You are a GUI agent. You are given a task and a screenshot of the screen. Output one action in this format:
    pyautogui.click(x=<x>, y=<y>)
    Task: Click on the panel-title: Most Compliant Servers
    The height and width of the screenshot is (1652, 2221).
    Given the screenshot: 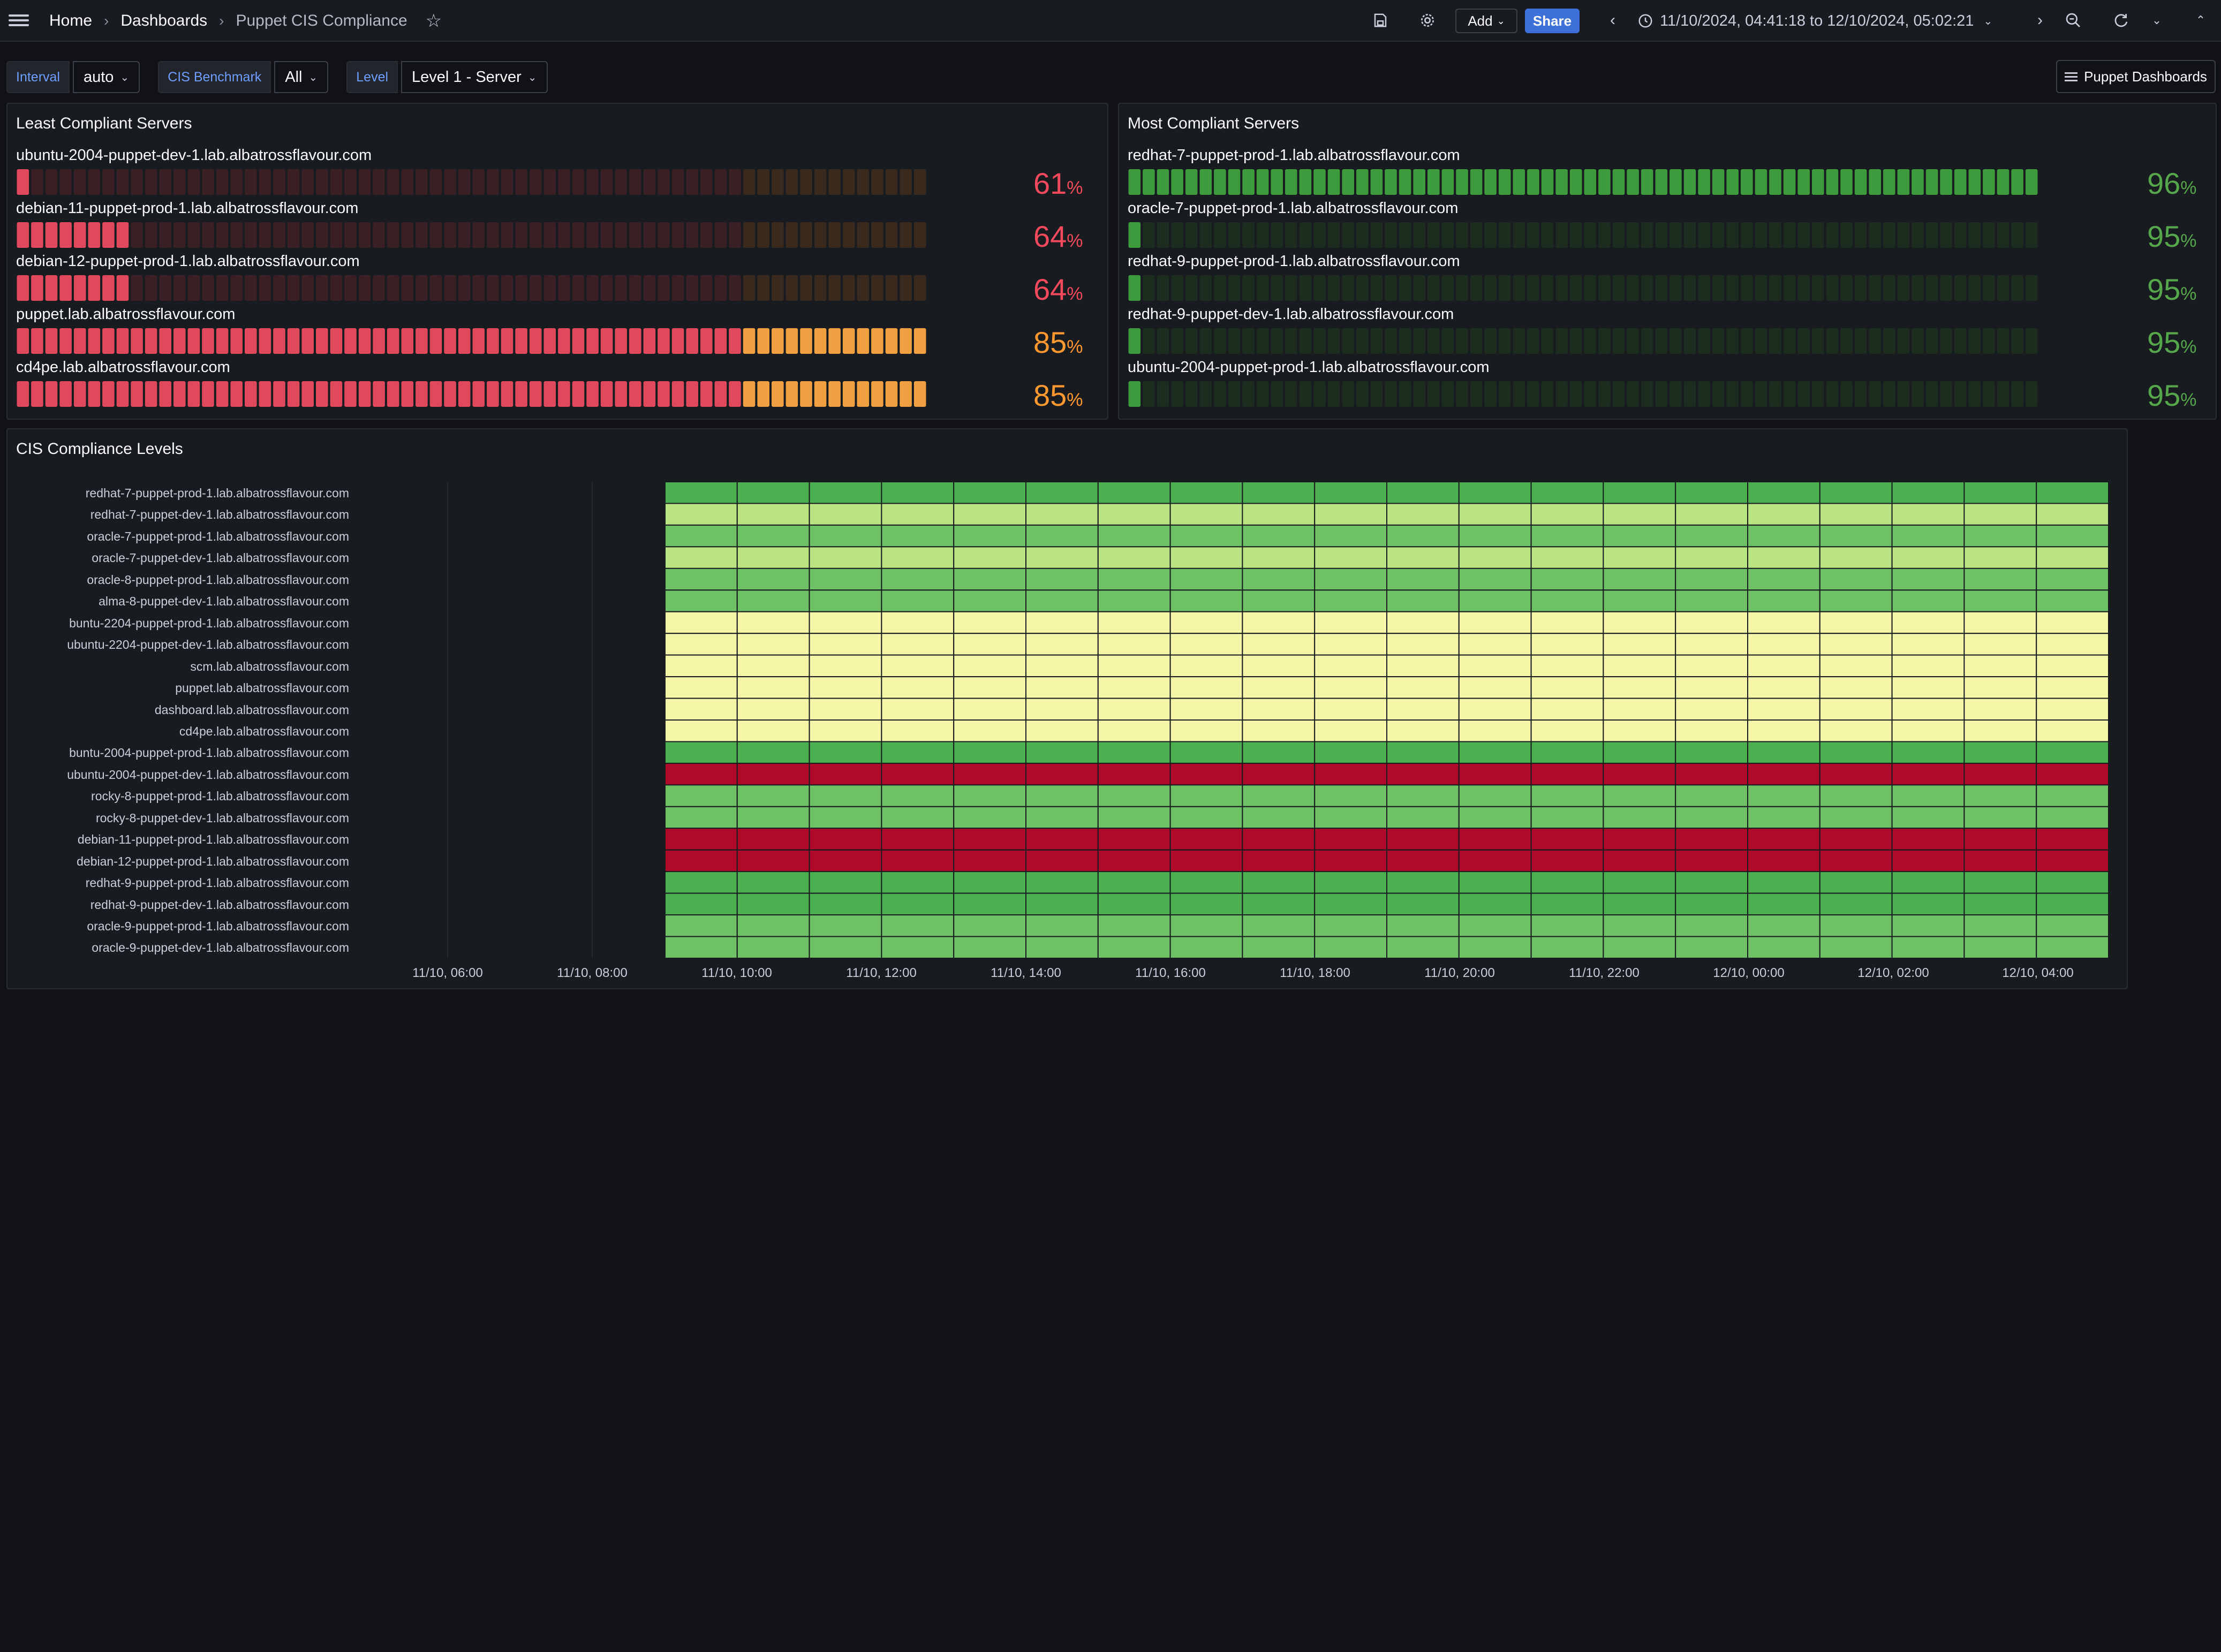 What is the action you would take?
    pyautogui.click(x=1214, y=123)
    